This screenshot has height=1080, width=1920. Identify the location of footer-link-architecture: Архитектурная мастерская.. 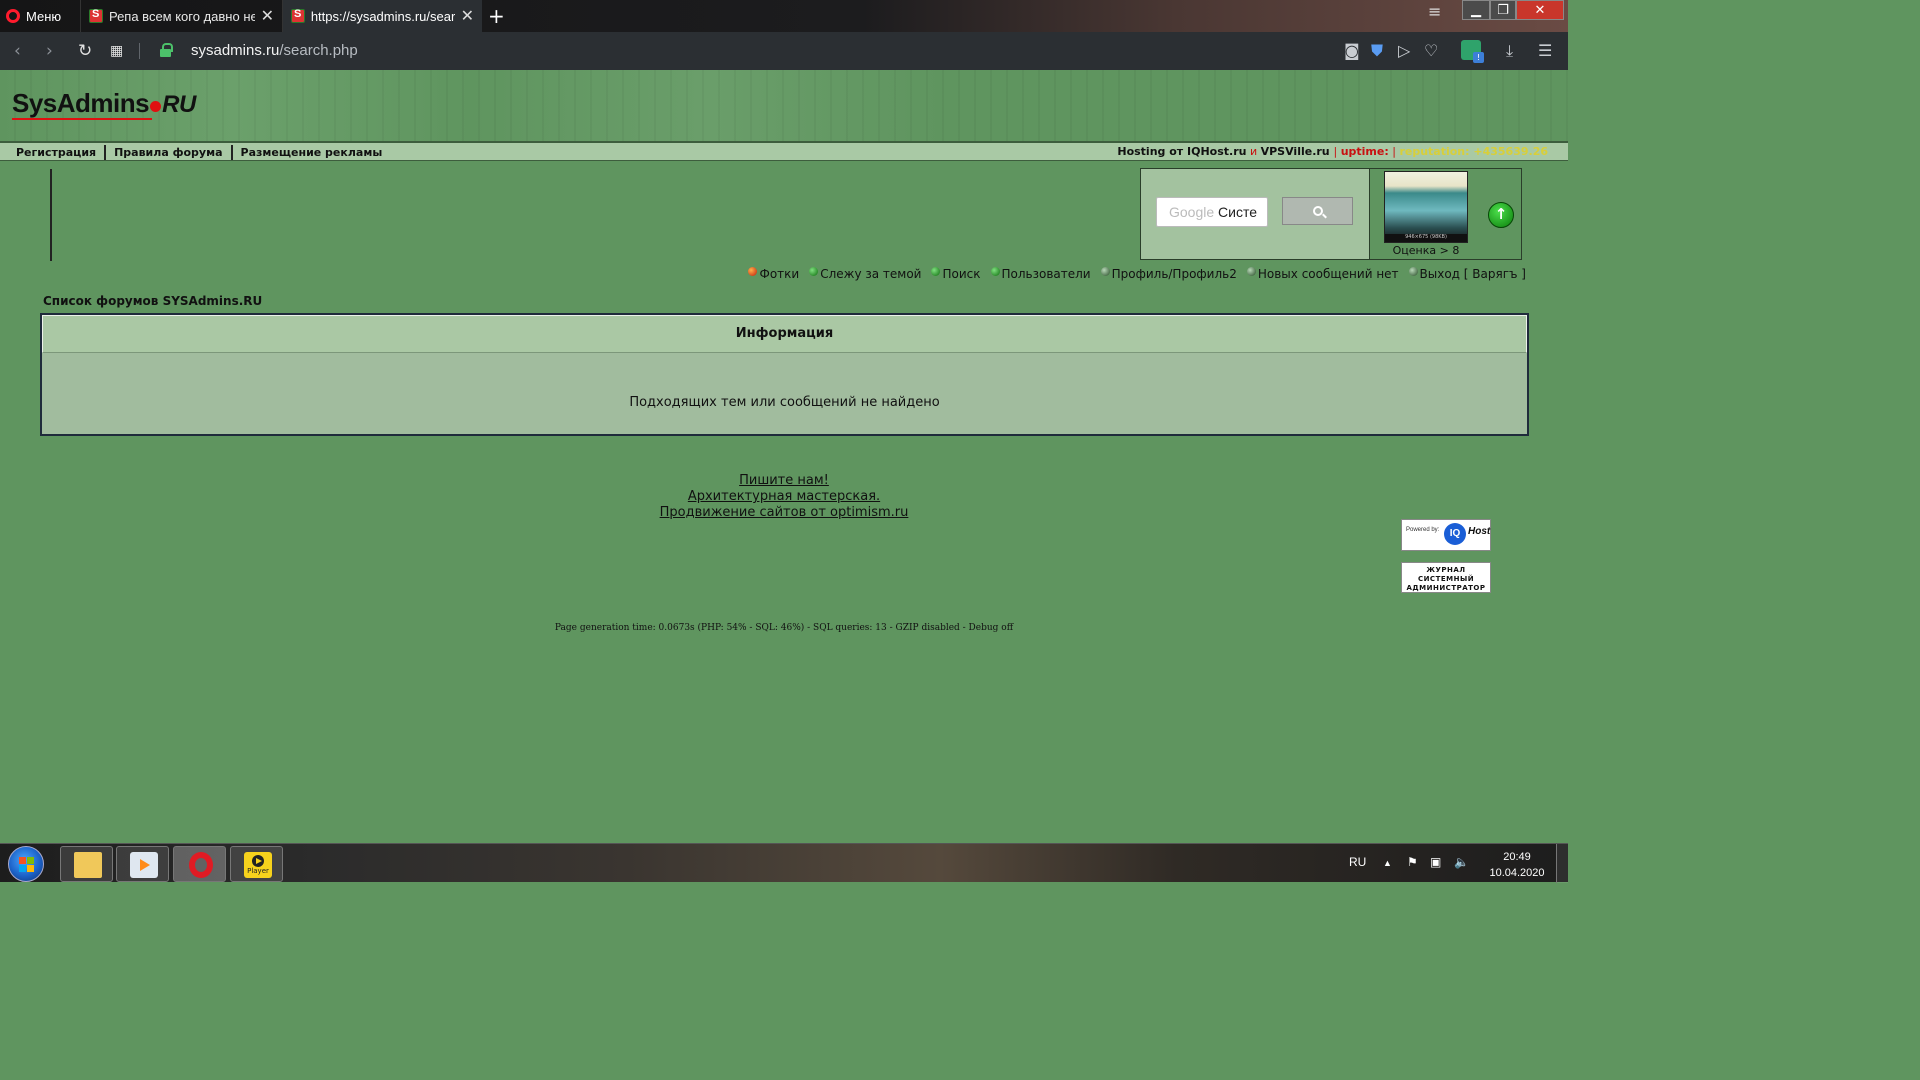
(784, 497).